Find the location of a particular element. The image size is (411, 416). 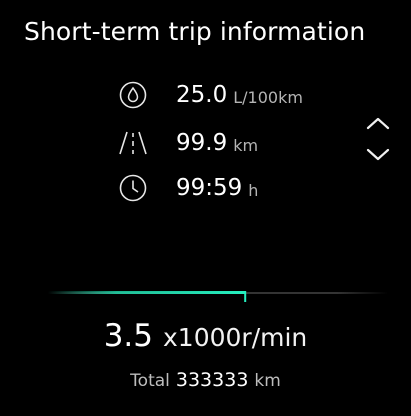

trip-time-row: 99:59 h is located at coordinates (187, 188).